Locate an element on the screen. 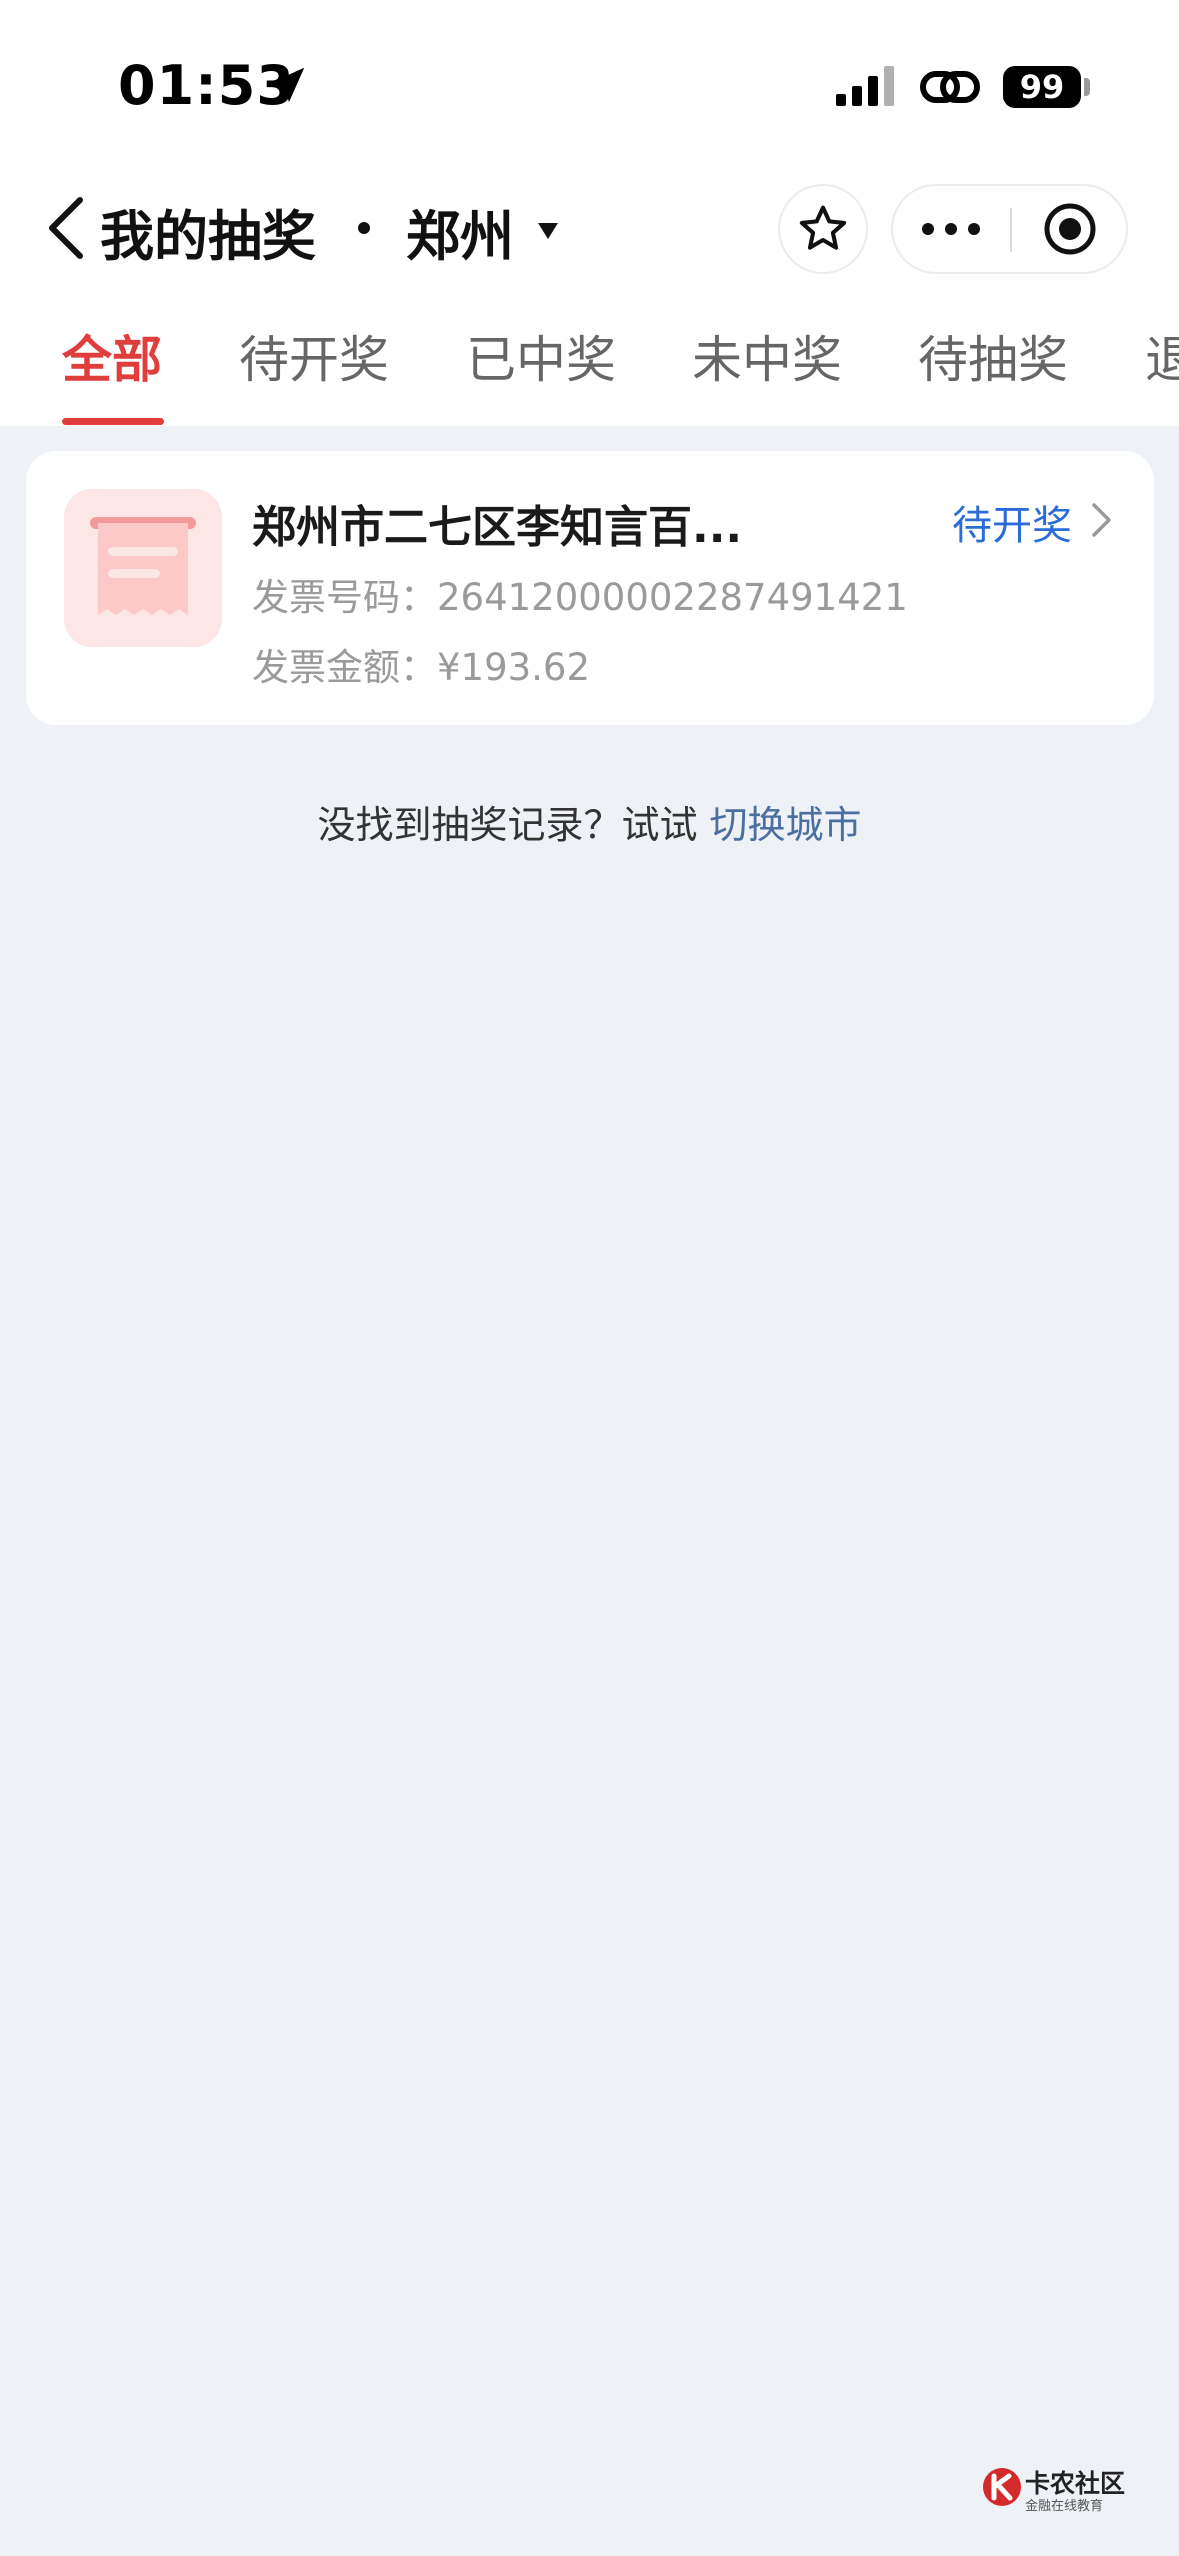  active-tab-indicator is located at coordinates (113, 421).